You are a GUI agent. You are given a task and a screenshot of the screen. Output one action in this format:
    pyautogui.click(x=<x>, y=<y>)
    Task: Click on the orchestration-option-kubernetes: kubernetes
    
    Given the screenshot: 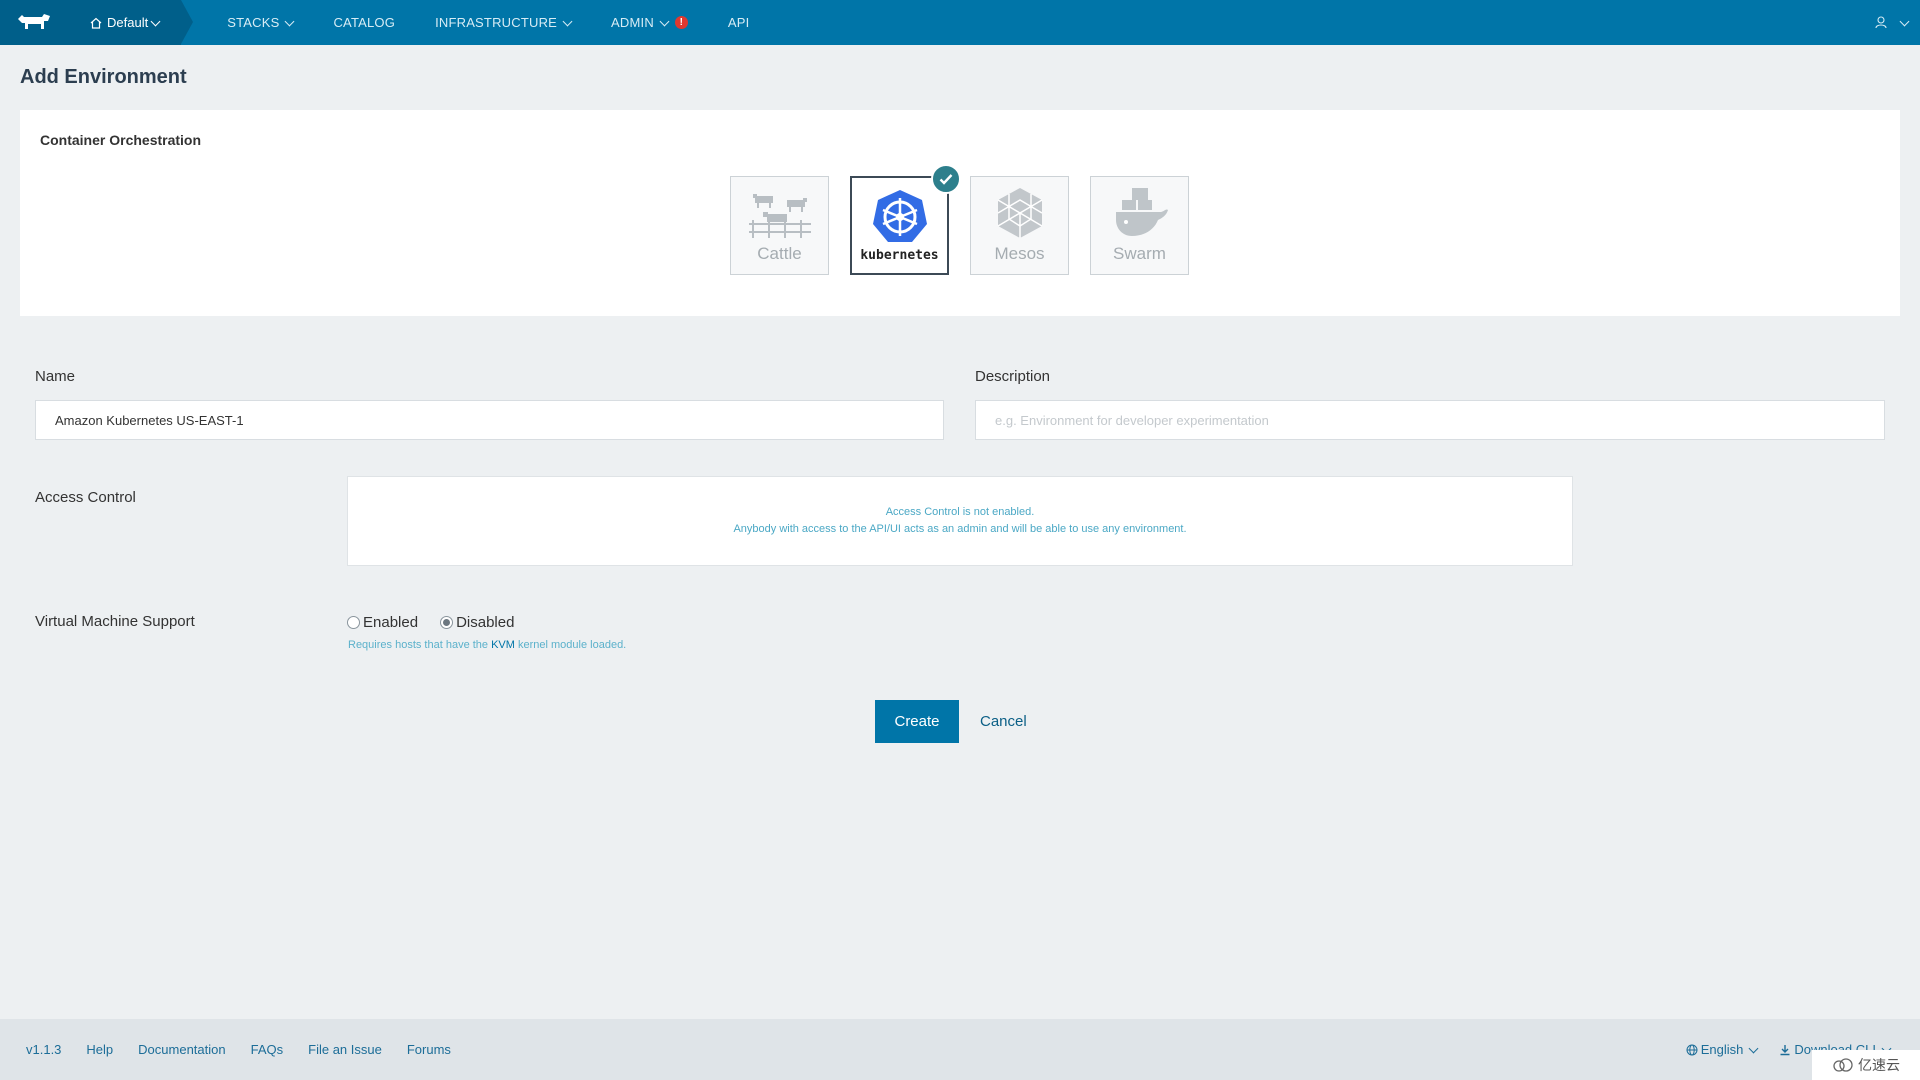 What is the action you would take?
    pyautogui.click(x=905, y=219)
    